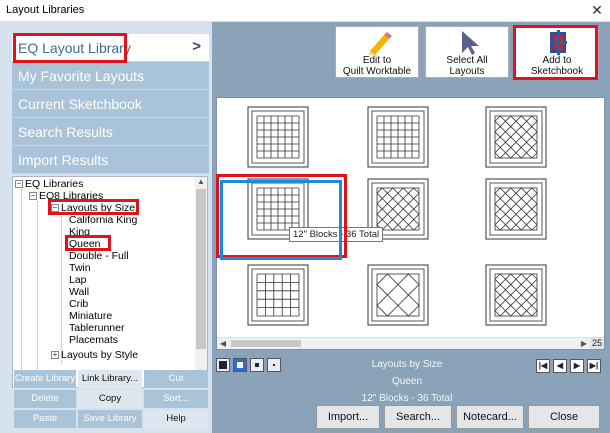 The width and height of the screenshot is (610, 433). Describe the element at coordinates (305, 11) in the screenshot. I see `title-bar: Layout Libraries ✕` at that location.